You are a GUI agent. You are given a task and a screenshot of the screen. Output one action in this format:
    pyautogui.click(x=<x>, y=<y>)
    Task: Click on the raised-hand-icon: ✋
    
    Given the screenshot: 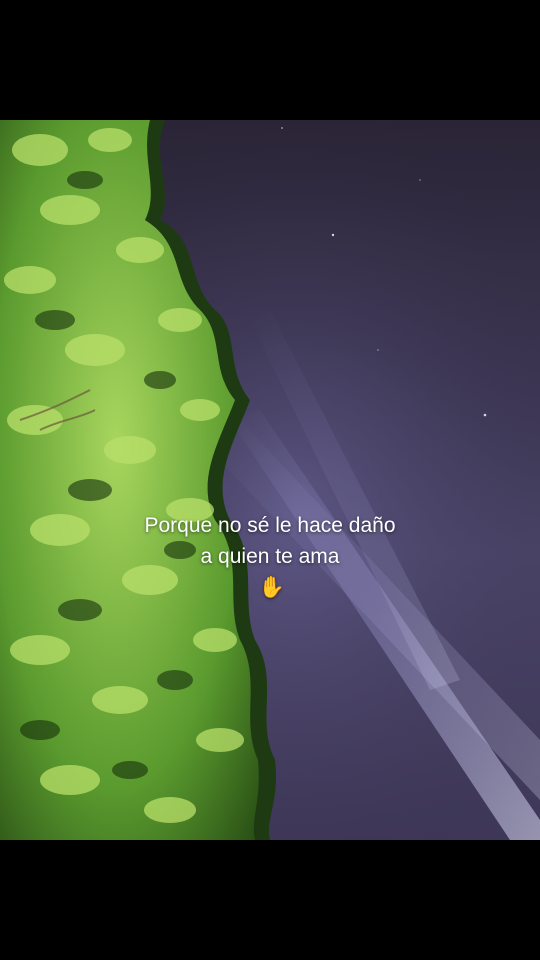 What is the action you would take?
    pyautogui.click(x=272, y=587)
    